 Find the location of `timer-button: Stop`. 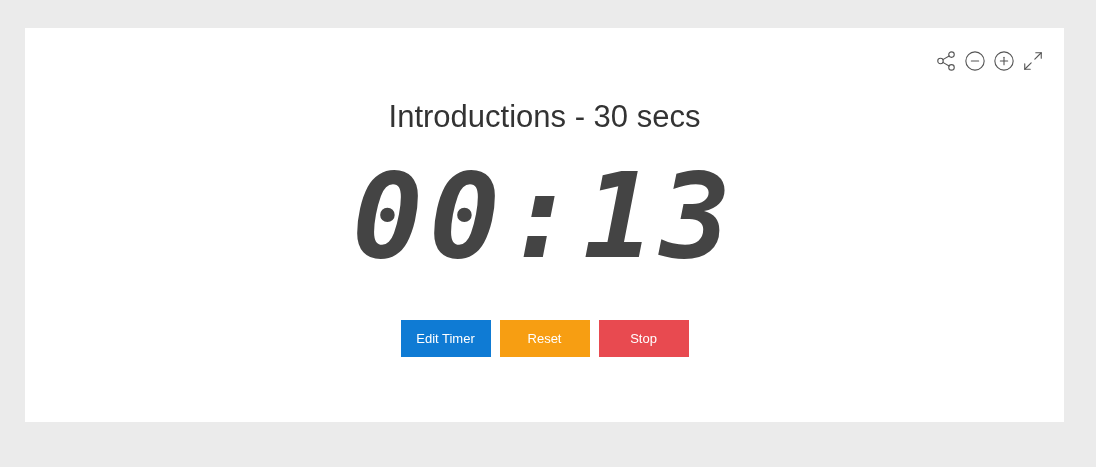

timer-button: Stop is located at coordinates (643, 338).